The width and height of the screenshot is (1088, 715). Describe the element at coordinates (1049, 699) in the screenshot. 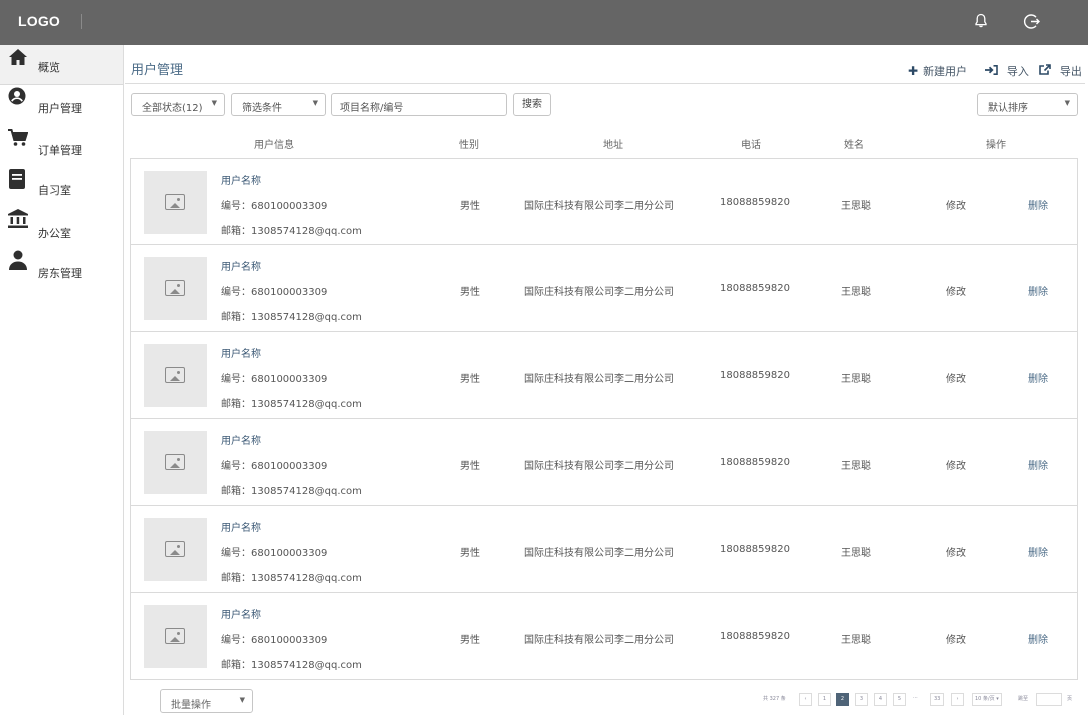

I see `goto-page-input` at that location.